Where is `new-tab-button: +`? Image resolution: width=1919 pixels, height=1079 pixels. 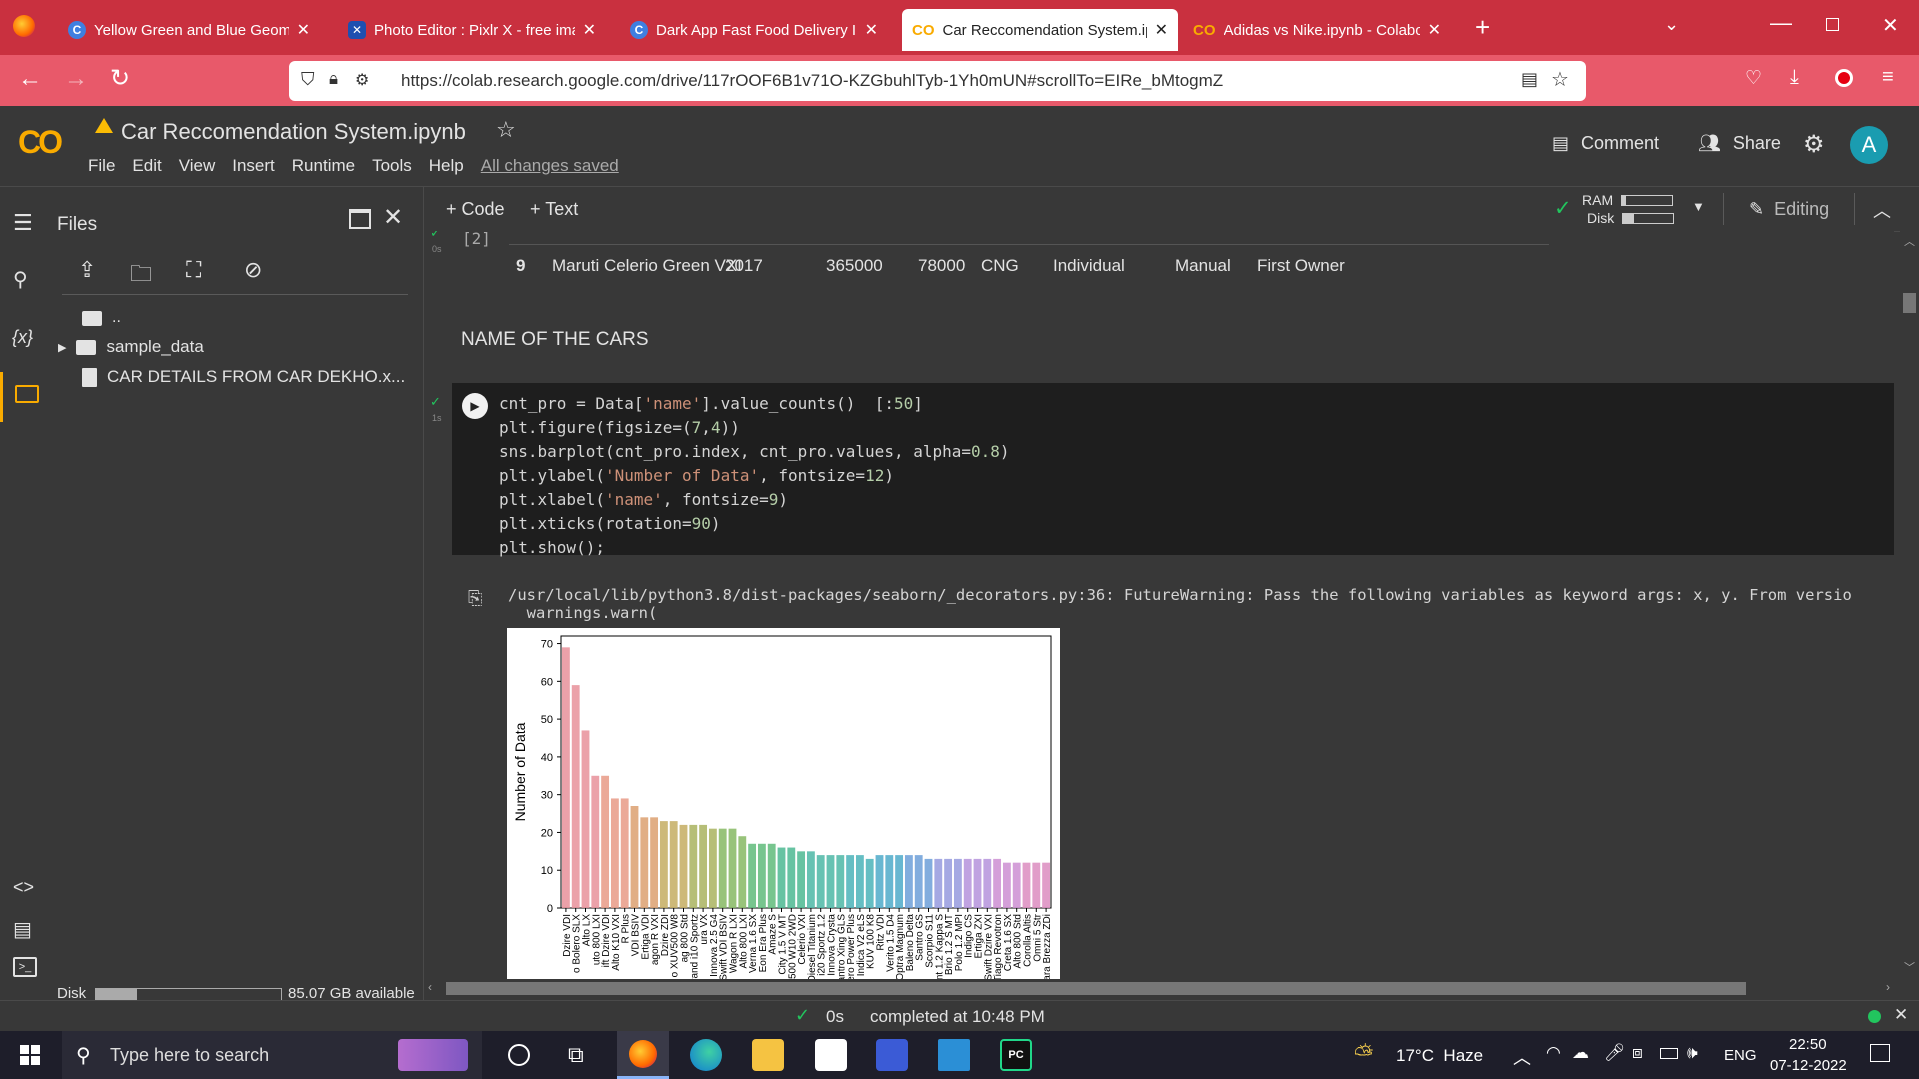 new-tab-button: + is located at coordinates (1482, 27).